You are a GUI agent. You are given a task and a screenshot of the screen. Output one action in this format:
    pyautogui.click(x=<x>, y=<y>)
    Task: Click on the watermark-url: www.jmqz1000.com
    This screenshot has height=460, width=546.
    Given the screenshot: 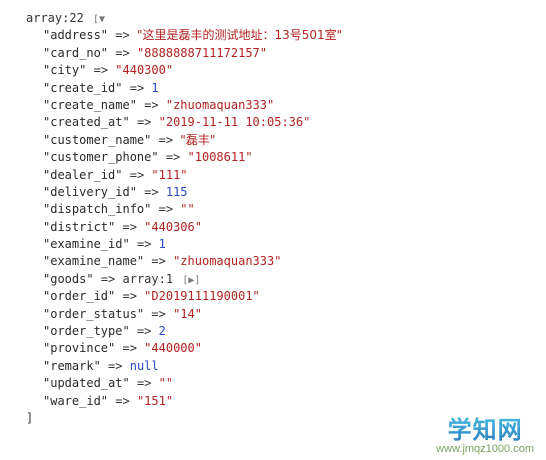 What is the action you would take?
    pyautogui.click(x=485, y=449)
    